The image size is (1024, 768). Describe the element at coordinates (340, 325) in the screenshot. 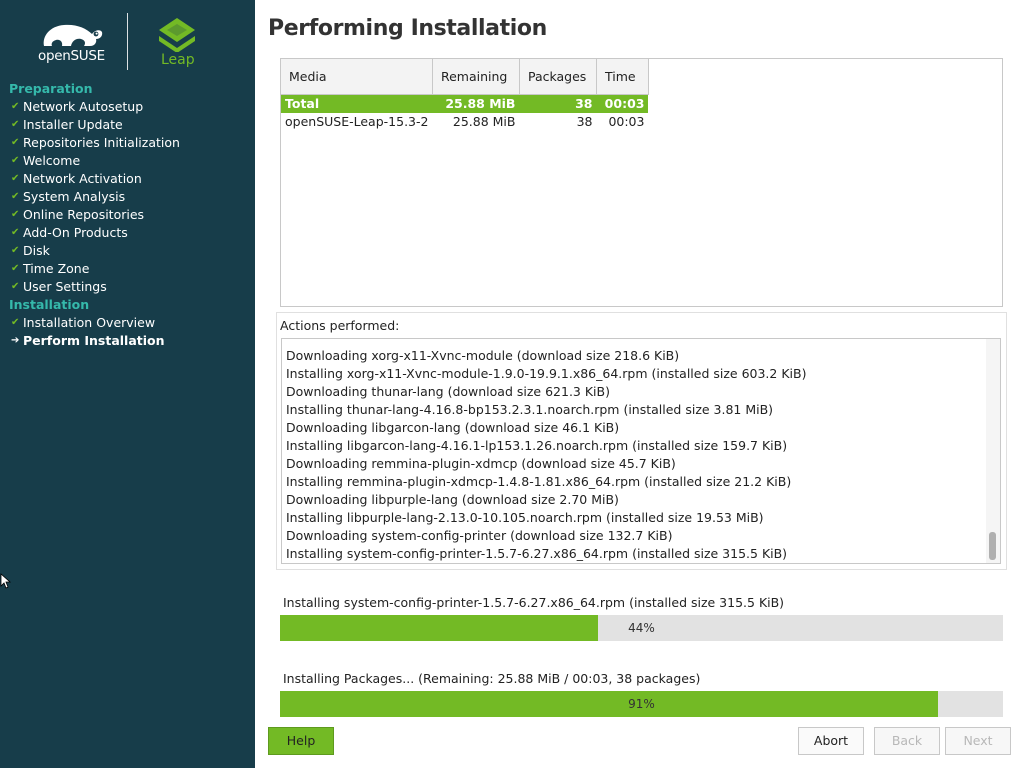

I see `actions-label: Actions performed:` at that location.